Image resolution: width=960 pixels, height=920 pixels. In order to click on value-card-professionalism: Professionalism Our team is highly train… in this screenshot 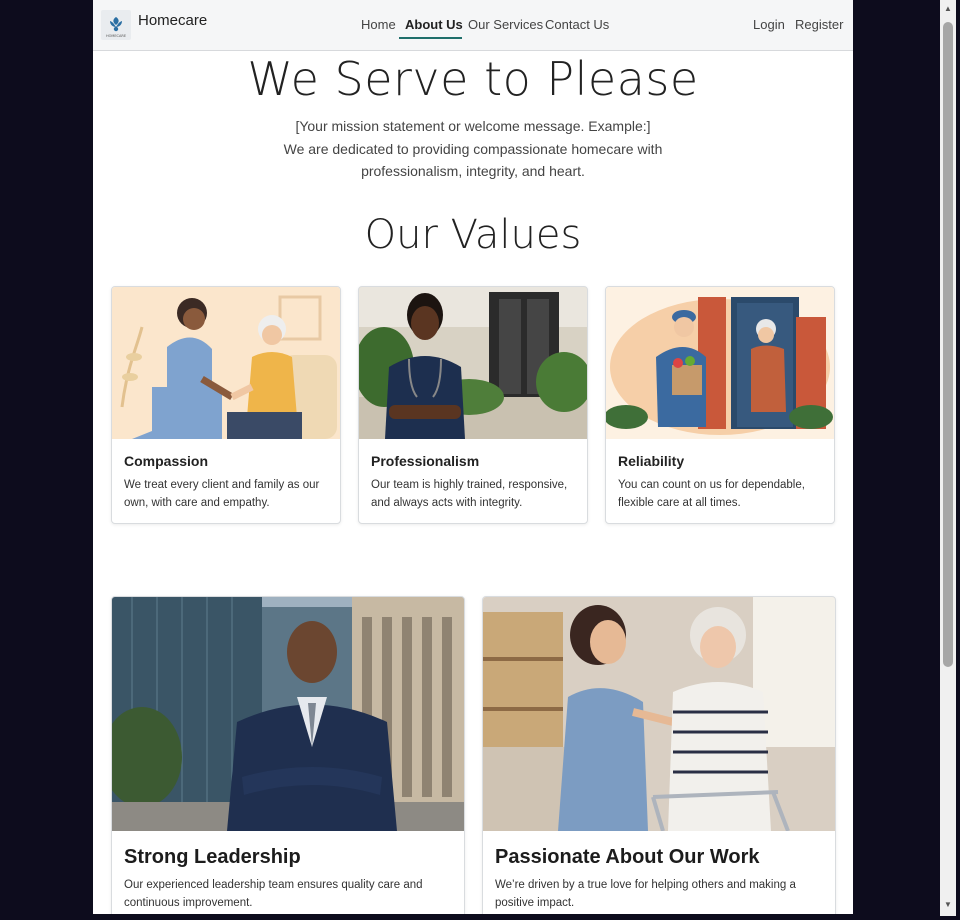, I will do `click(473, 405)`.